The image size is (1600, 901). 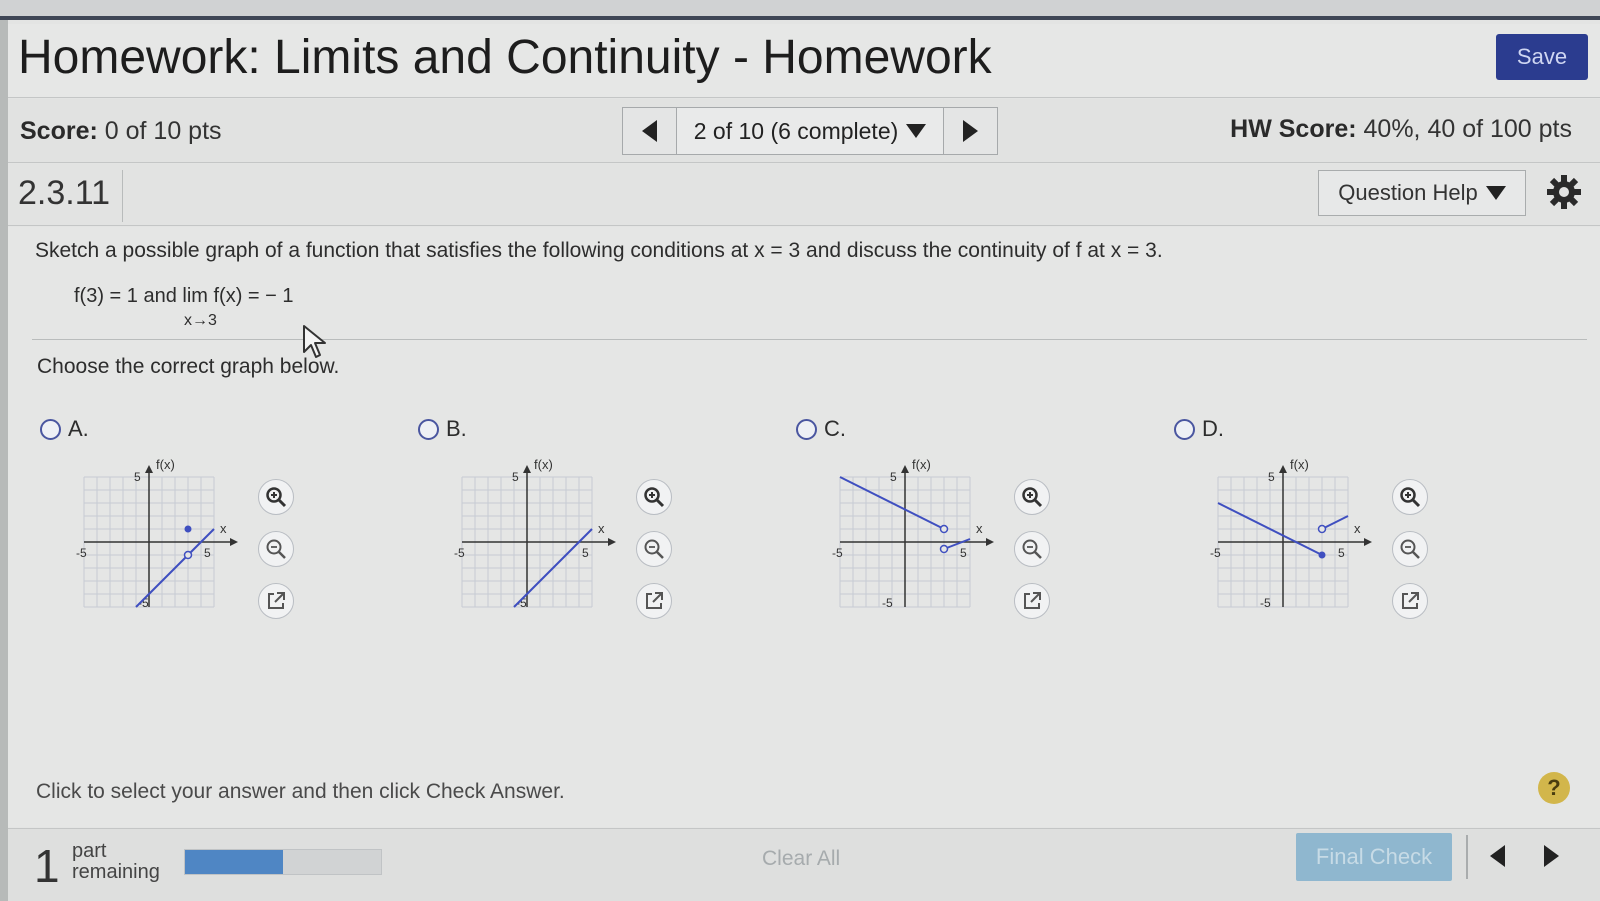 I want to click on help-icon: ?, so click(x=1554, y=788).